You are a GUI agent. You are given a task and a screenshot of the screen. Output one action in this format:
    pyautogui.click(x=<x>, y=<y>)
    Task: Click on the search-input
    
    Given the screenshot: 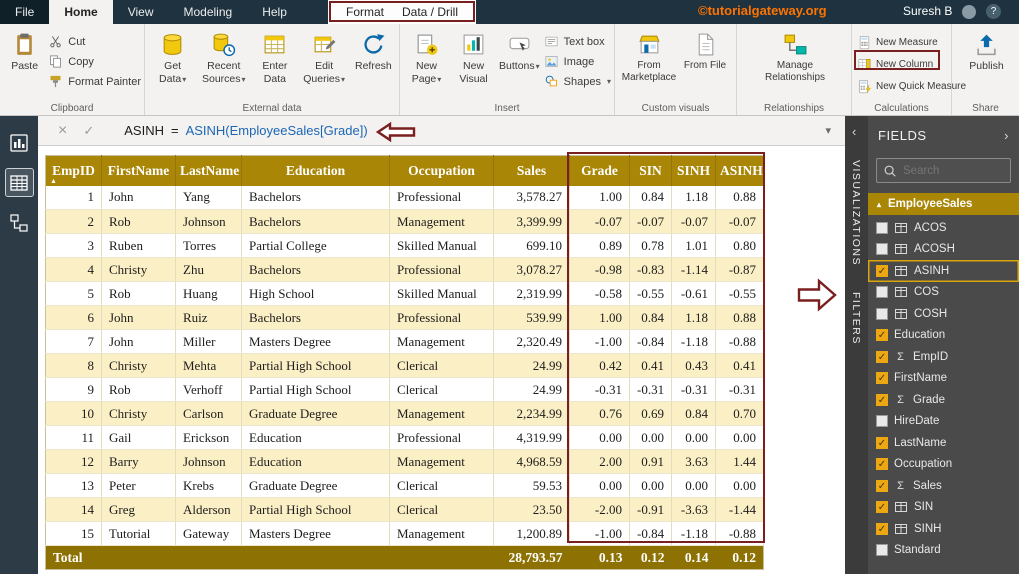 What is the action you would take?
    pyautogui.click(x=953, y=170)
    